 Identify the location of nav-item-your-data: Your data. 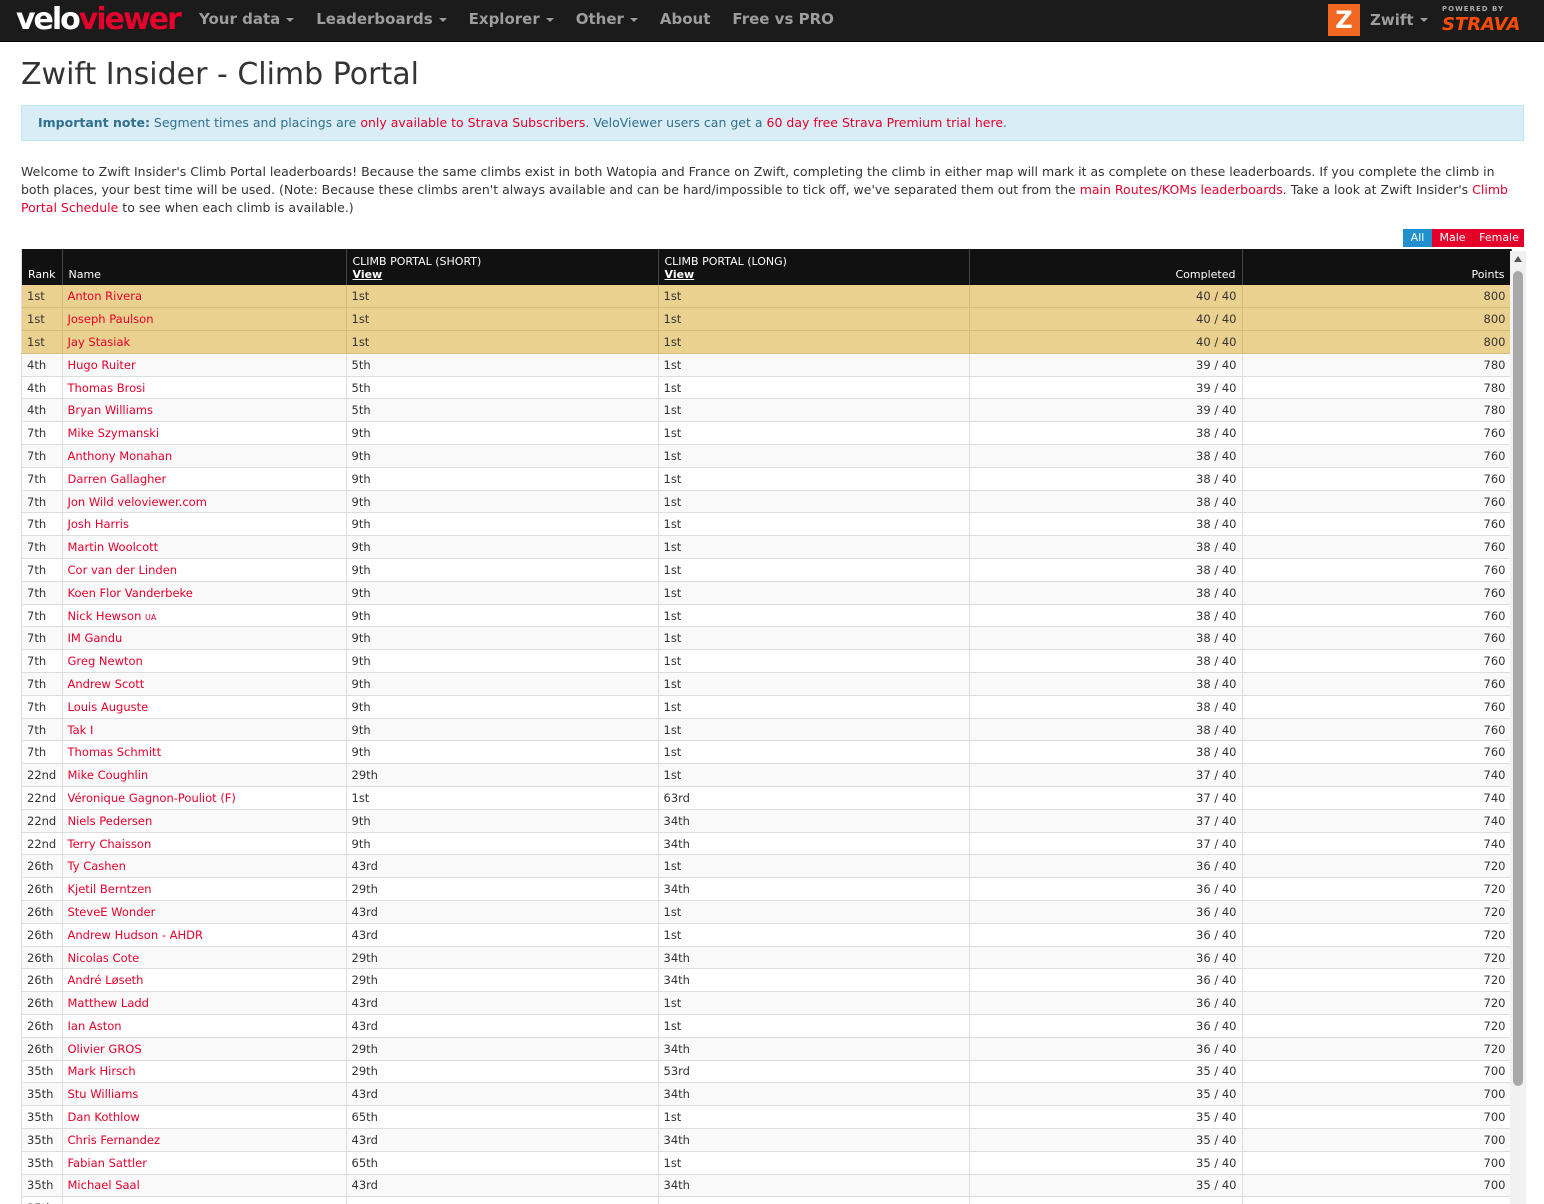
(246, 21).